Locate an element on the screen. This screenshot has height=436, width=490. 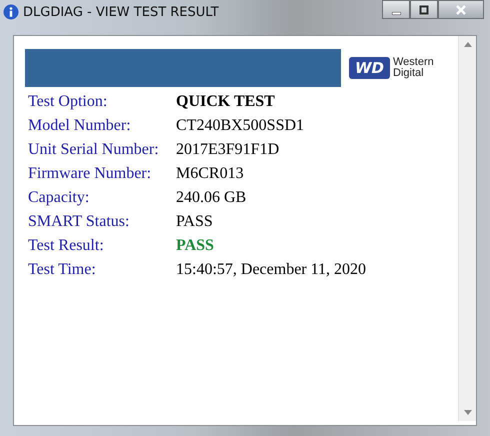
field-label: Test Time: is located at coordinates (62, 270).